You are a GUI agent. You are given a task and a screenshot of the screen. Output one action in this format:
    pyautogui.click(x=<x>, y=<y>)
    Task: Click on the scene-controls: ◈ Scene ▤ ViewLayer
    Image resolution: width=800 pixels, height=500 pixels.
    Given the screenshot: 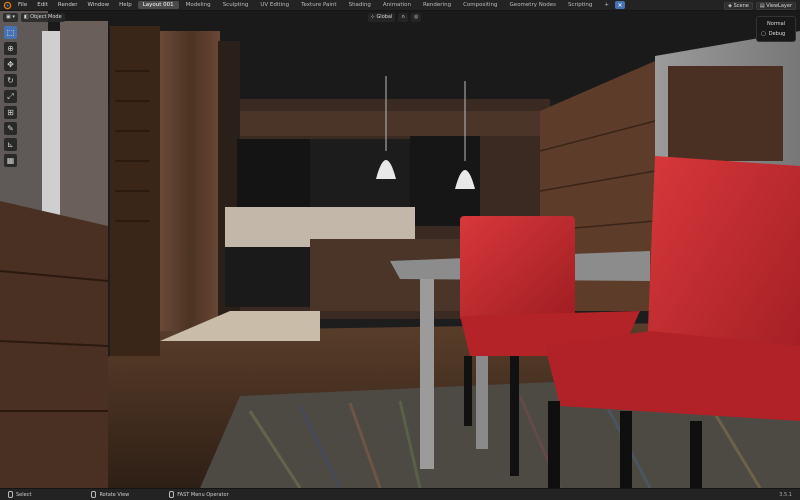 What is the action you would take?
    pyautogui.click(x=762, y=5)
    